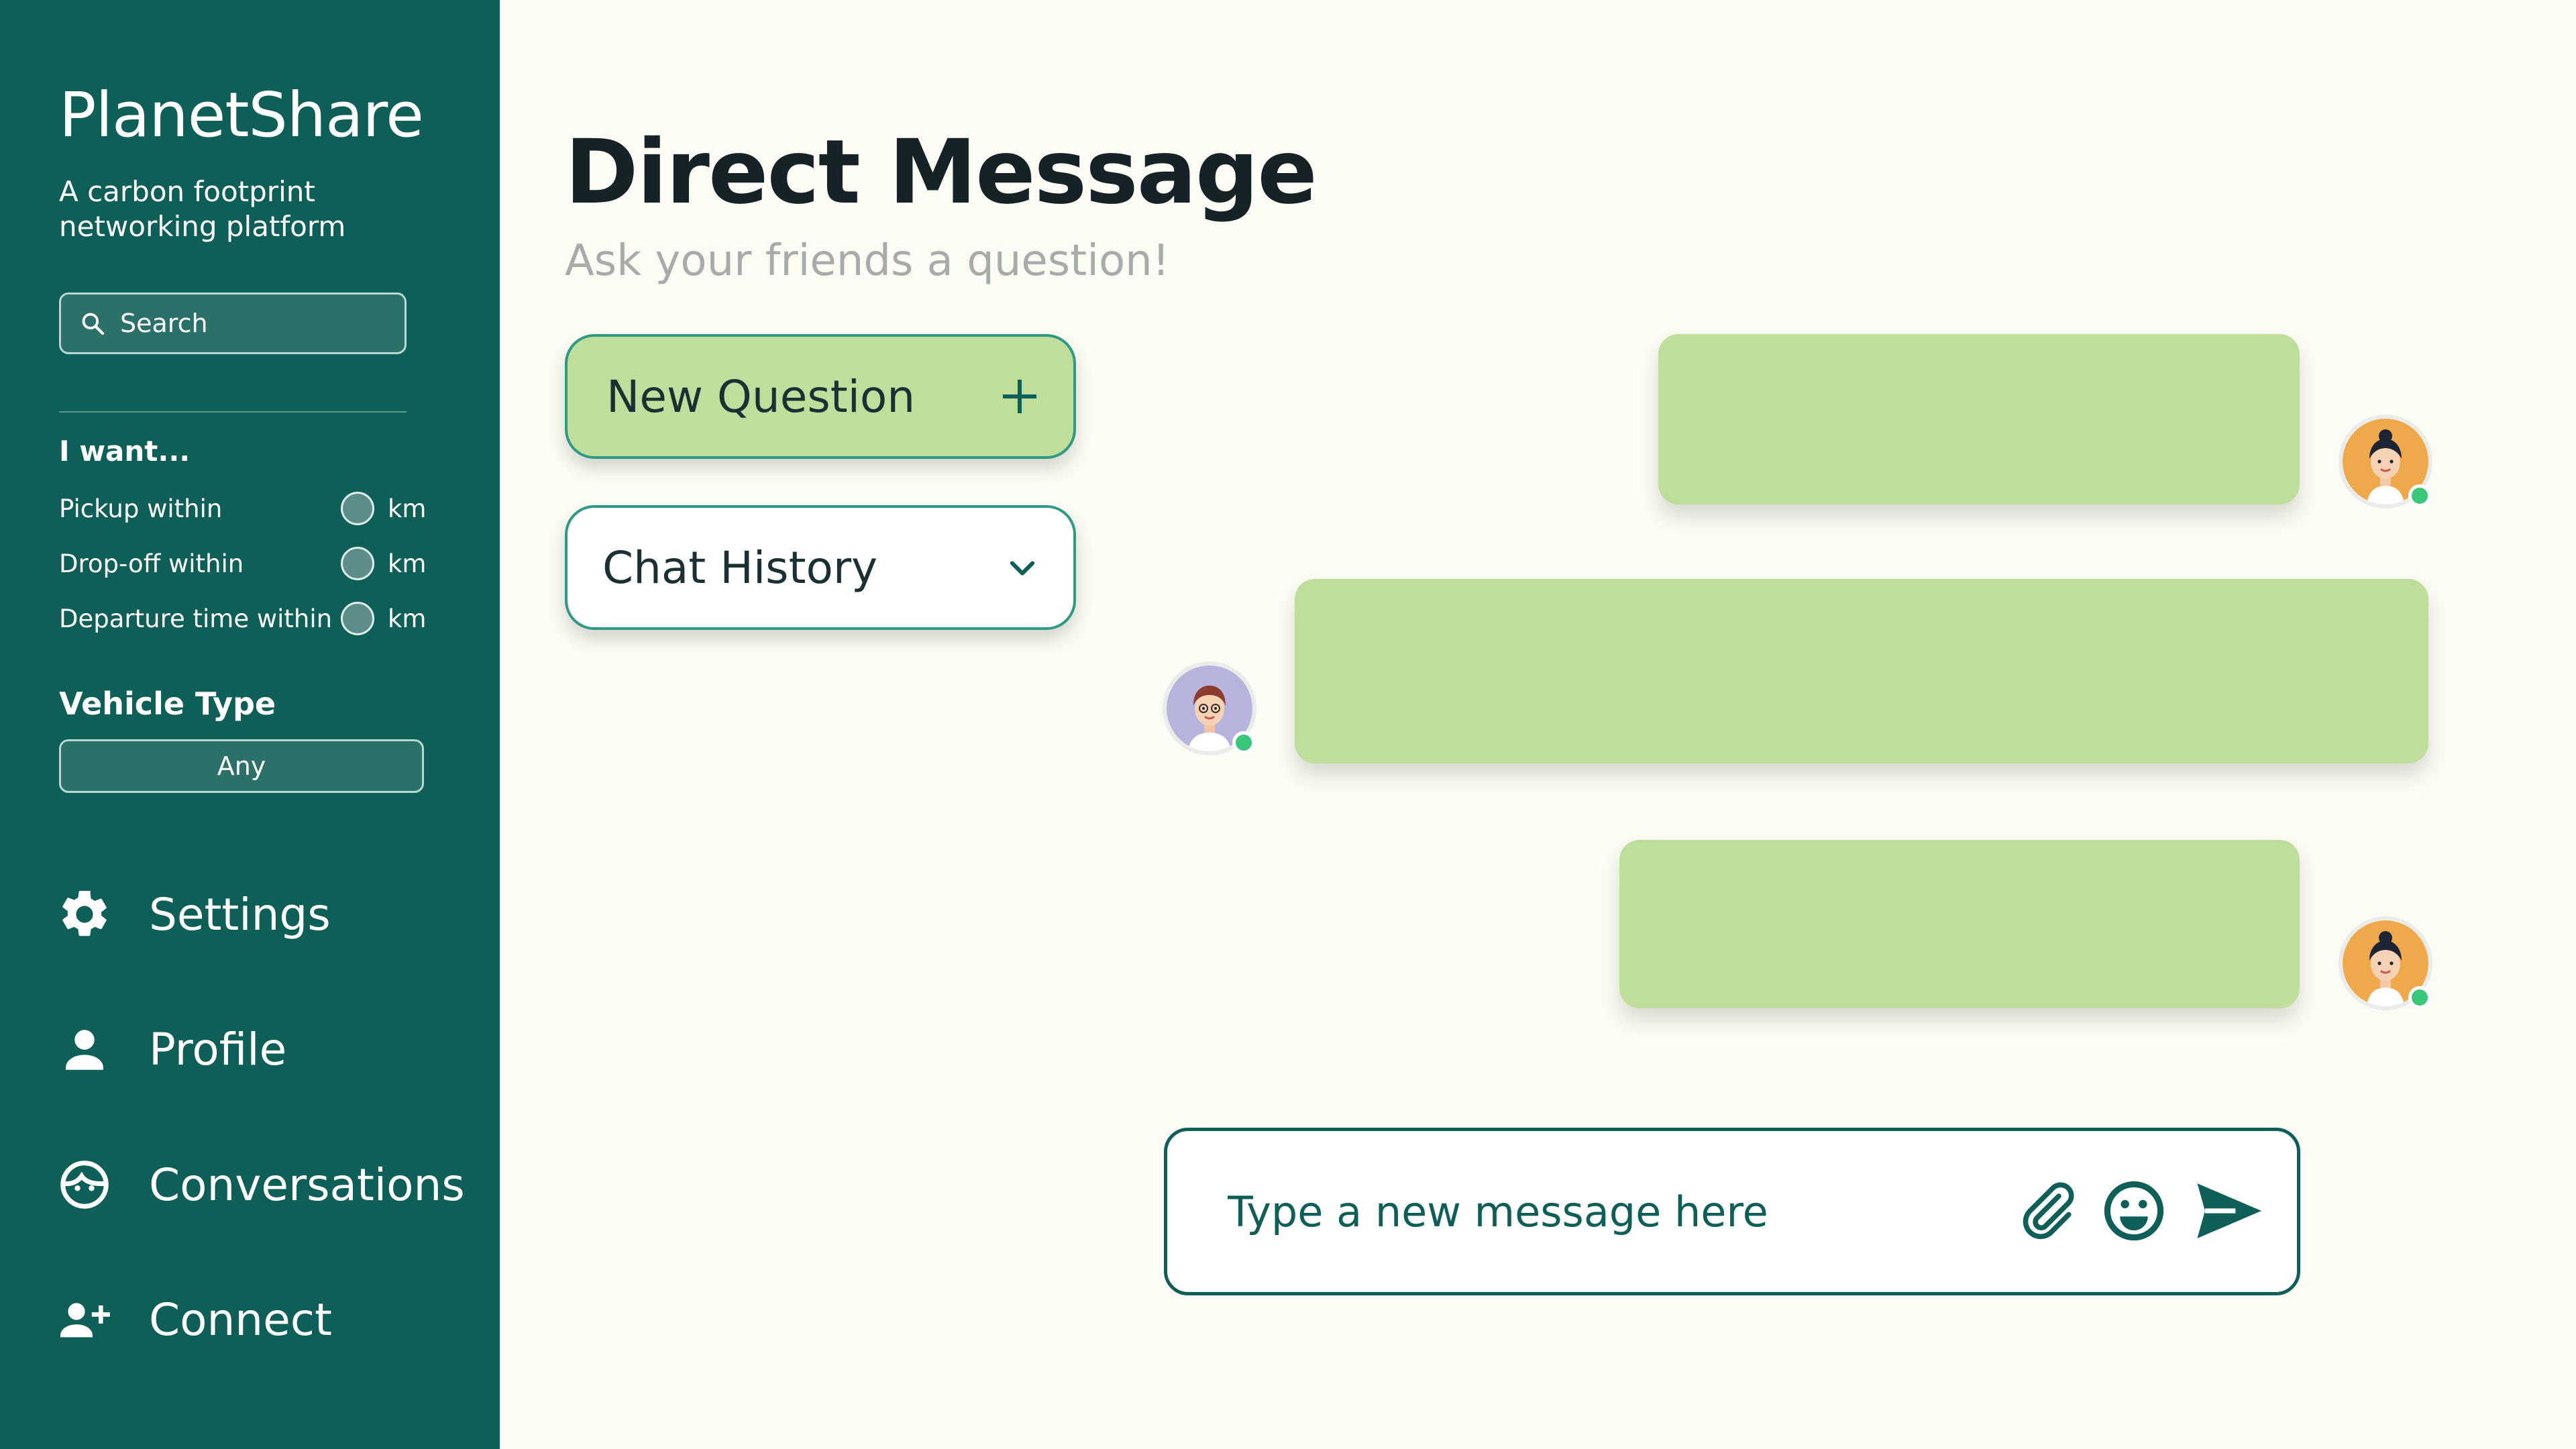 Image resolution: width=2576 pixels, height=1449 pixels. Describe the element at coordinates (240, 914) in the screenshot. I see `nav-label: Settings` at that location.